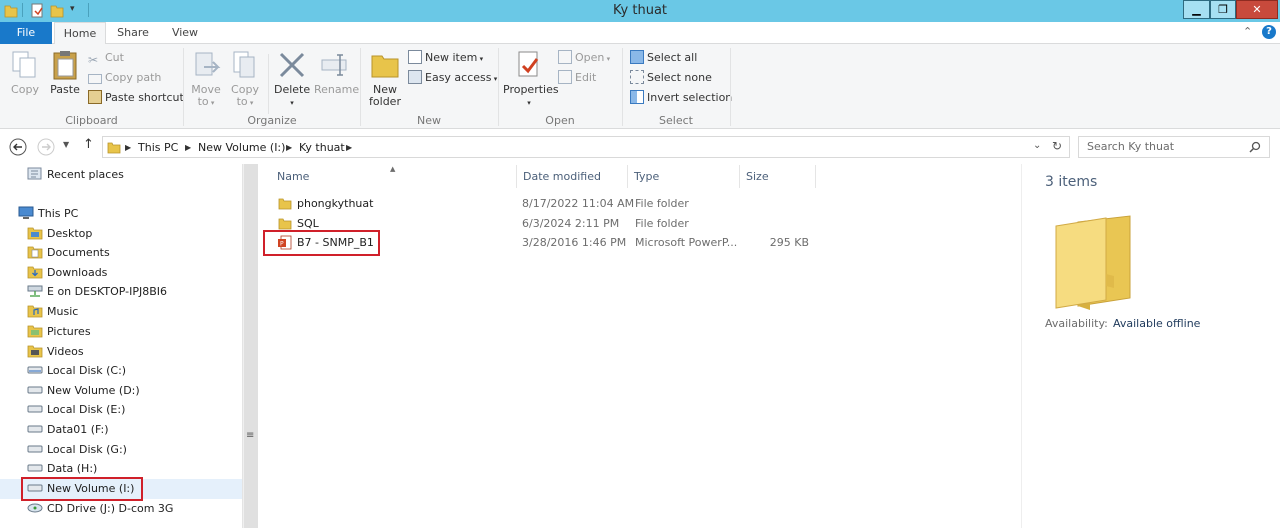  Describe the element at coordinates (1174, 147) in the screenshot. I see `search-input: Search Ky thuat` at that location.